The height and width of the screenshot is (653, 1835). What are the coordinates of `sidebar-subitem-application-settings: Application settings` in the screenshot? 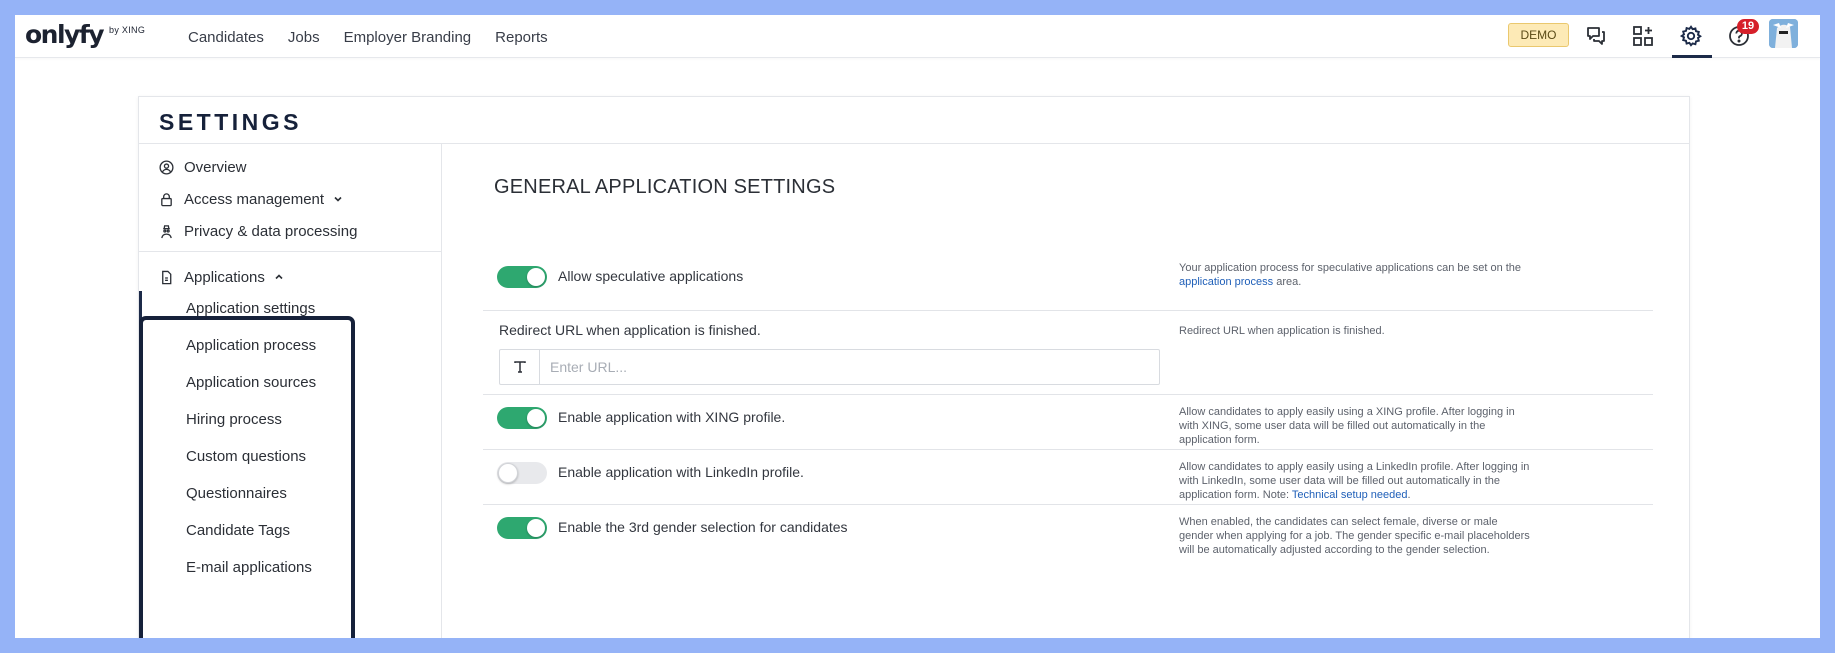 It's located at (250, 309).